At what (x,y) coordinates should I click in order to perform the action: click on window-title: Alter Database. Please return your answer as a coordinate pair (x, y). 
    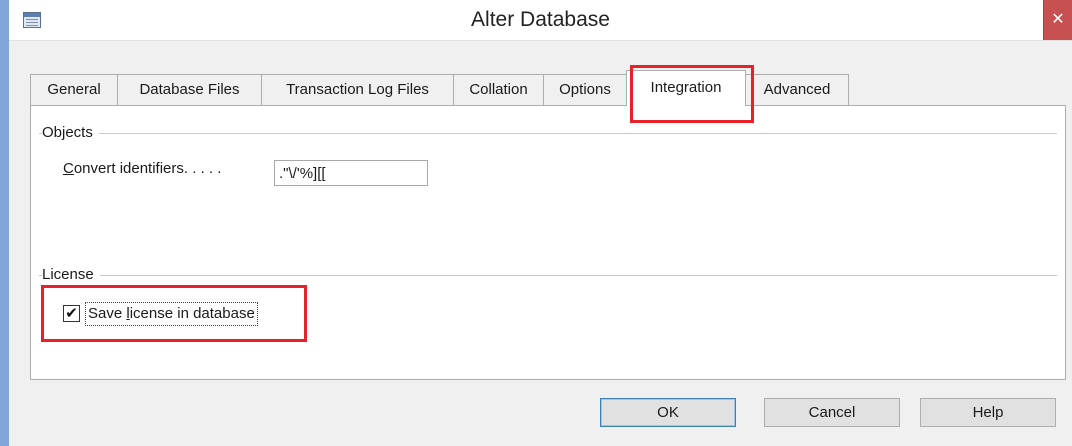
    Looking at the image, I should click on (540, 19).